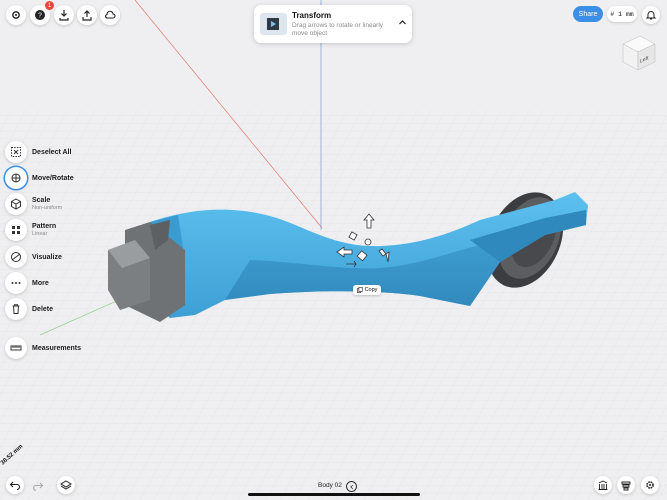  I want to click on cloud-icon, so click(110, 14).